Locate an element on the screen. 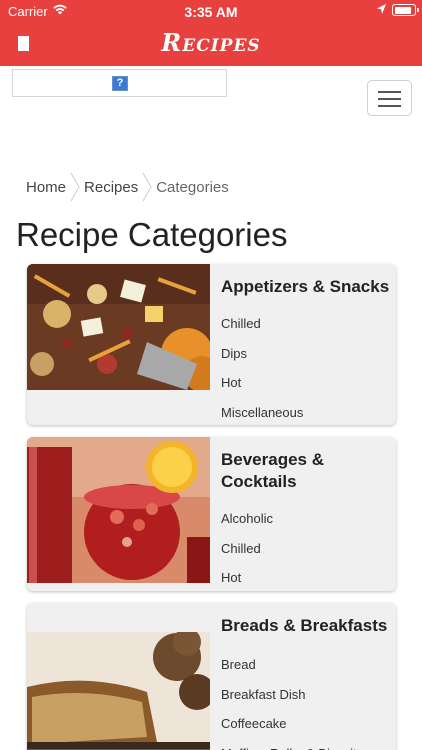 This screenshot has height=750, width=422. subcategory-link: Alcoholic is located at coordinates (305, 519).